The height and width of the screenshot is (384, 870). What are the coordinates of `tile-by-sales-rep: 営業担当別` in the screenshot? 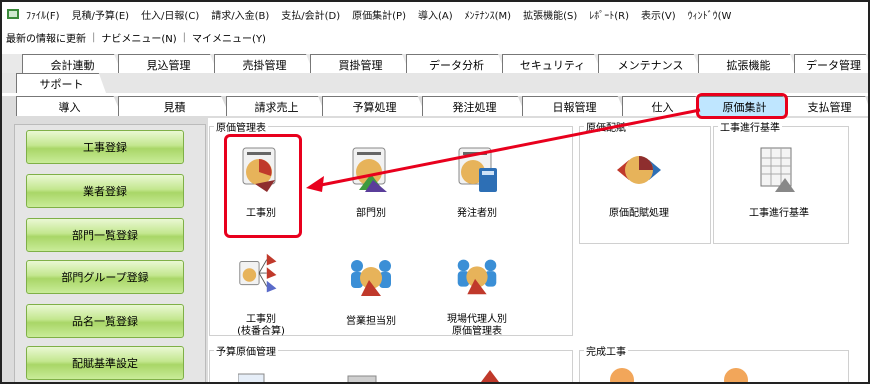 It's located at (371, 290).